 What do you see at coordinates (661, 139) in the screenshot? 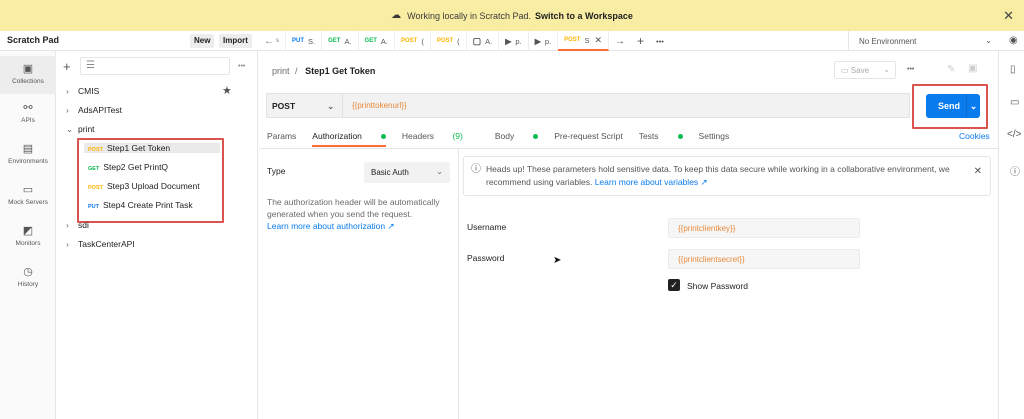
I see `tab-tests: Tests` at bounding box center [661, 139].